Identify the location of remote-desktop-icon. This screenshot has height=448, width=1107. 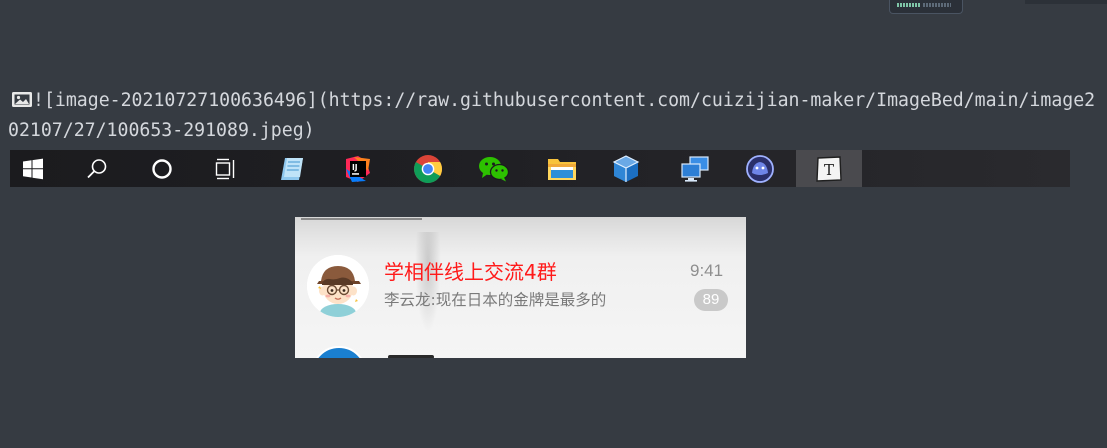
(695, 168).